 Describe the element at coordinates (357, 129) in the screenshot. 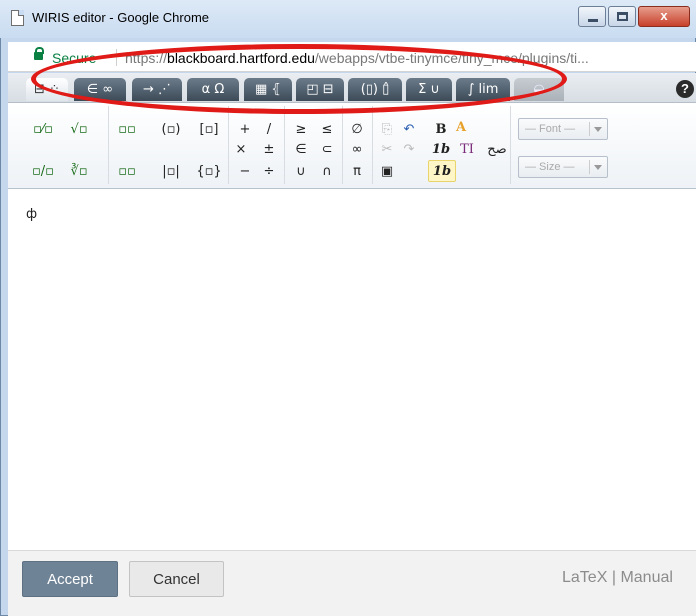

I see `emptyset-button: ∅` at that location.